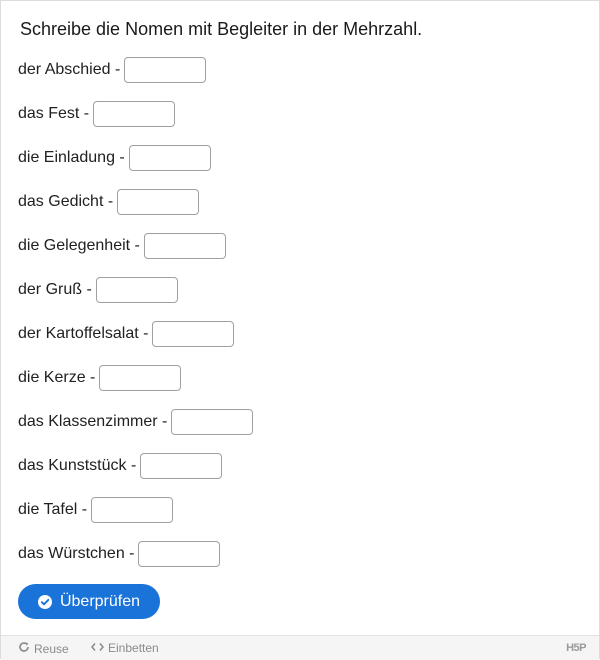 The height and width of the screenshot is (660, 600). What do you see at coordinates (135, 563) in the screenshot?
I see `blank-row: das Würstchen -` at bounding box center [135, 563].